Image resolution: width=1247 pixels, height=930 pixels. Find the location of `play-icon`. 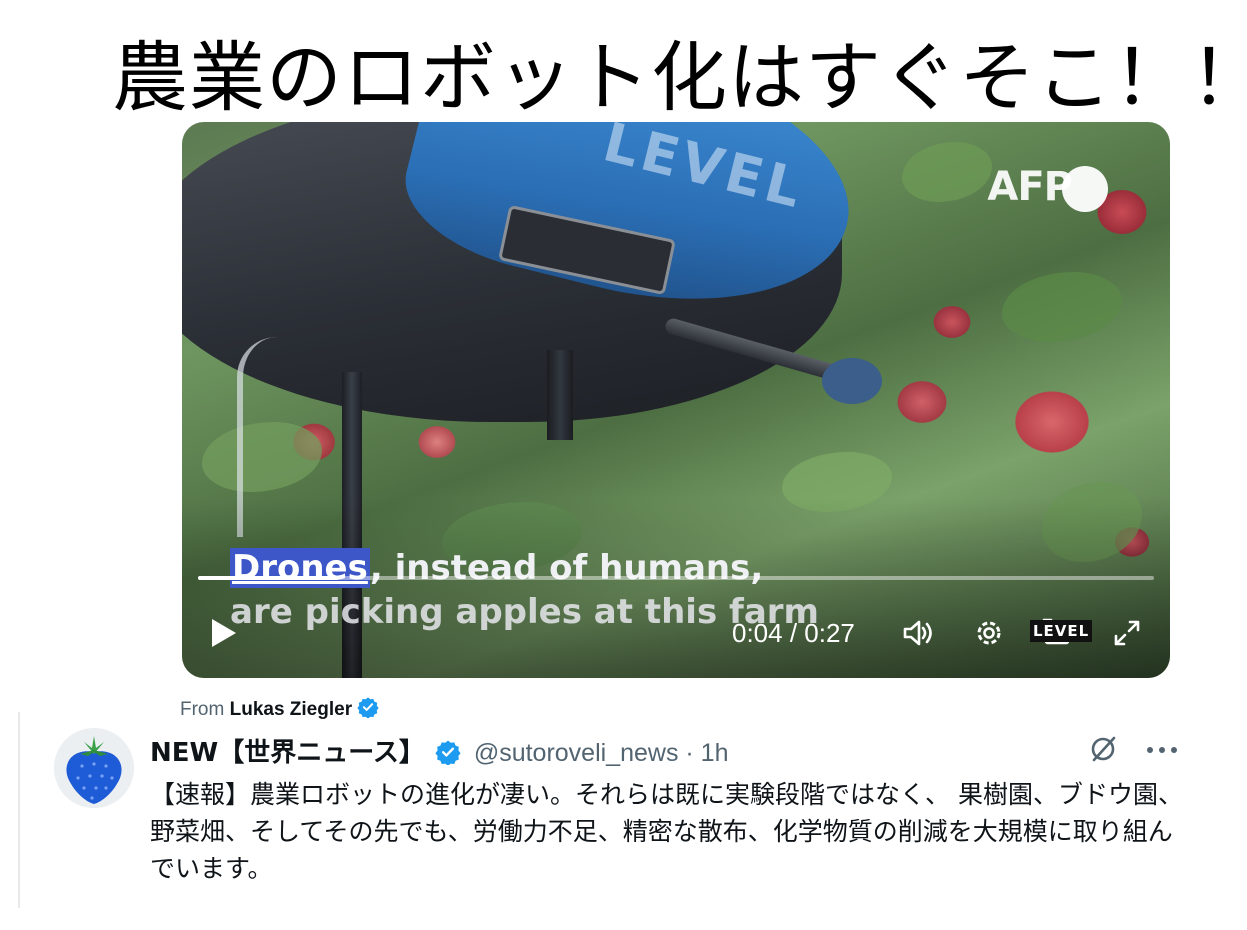

play-icon is located at coordinates (223, 633).